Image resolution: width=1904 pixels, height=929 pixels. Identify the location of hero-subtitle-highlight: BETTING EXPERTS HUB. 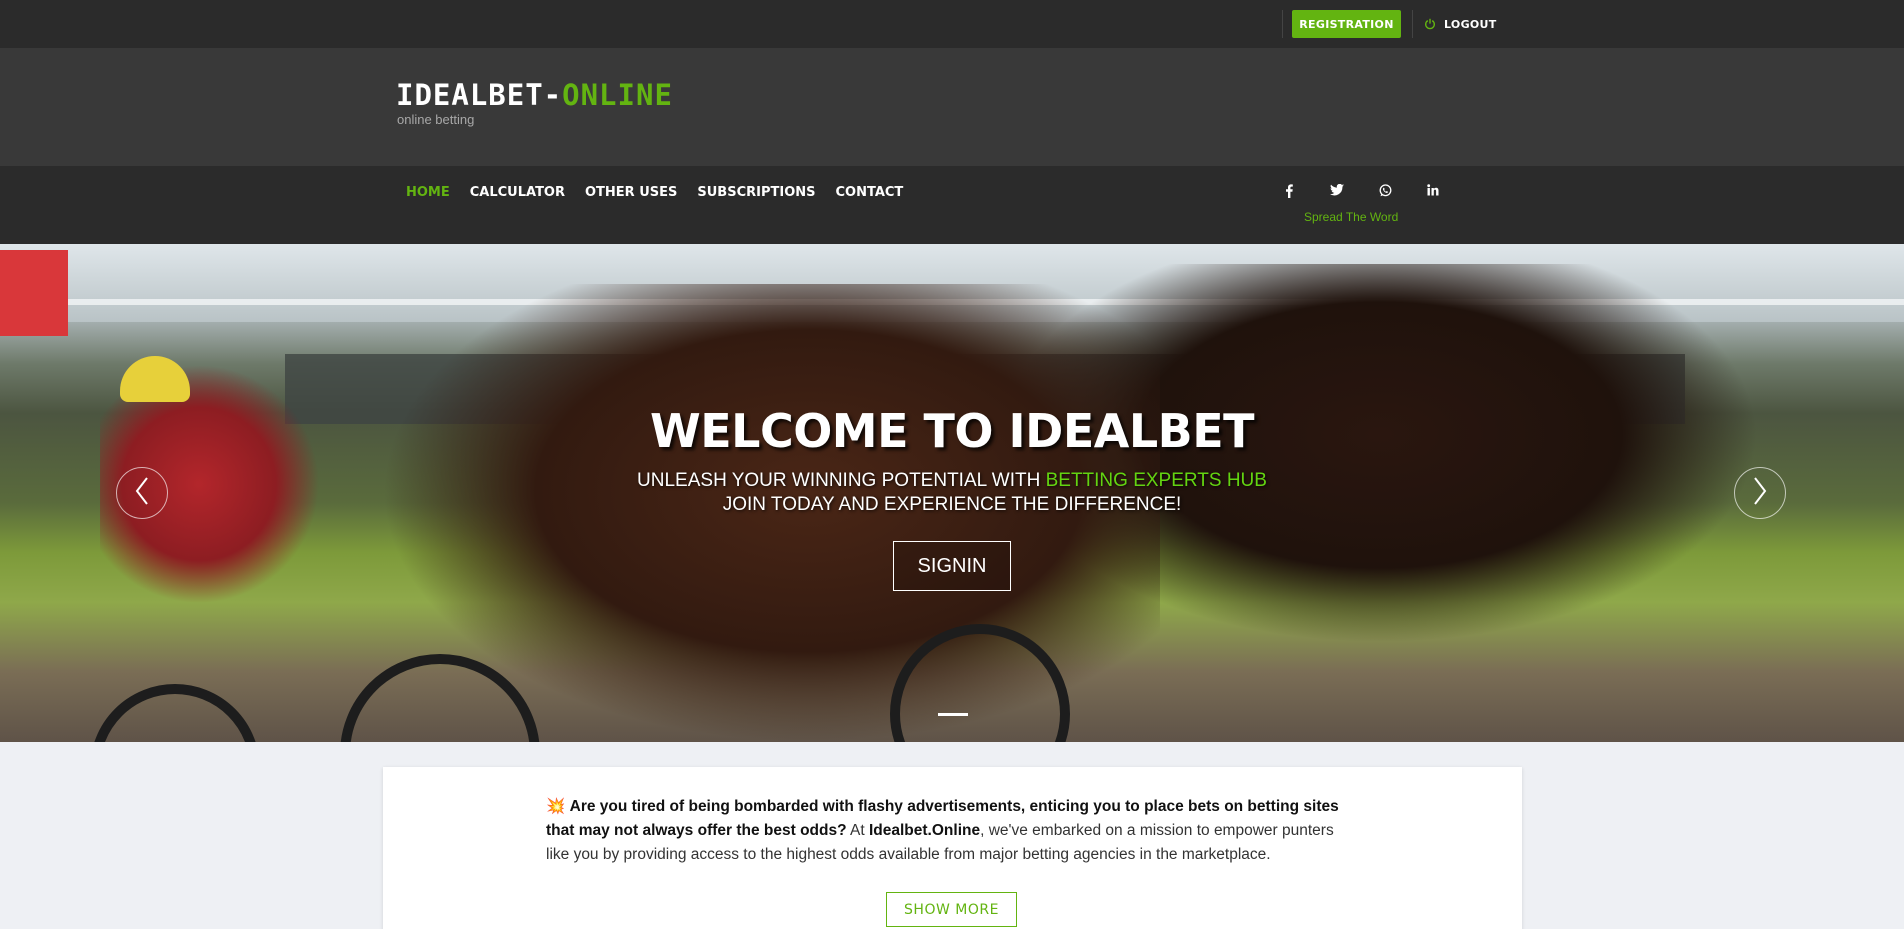
(1156, 480).